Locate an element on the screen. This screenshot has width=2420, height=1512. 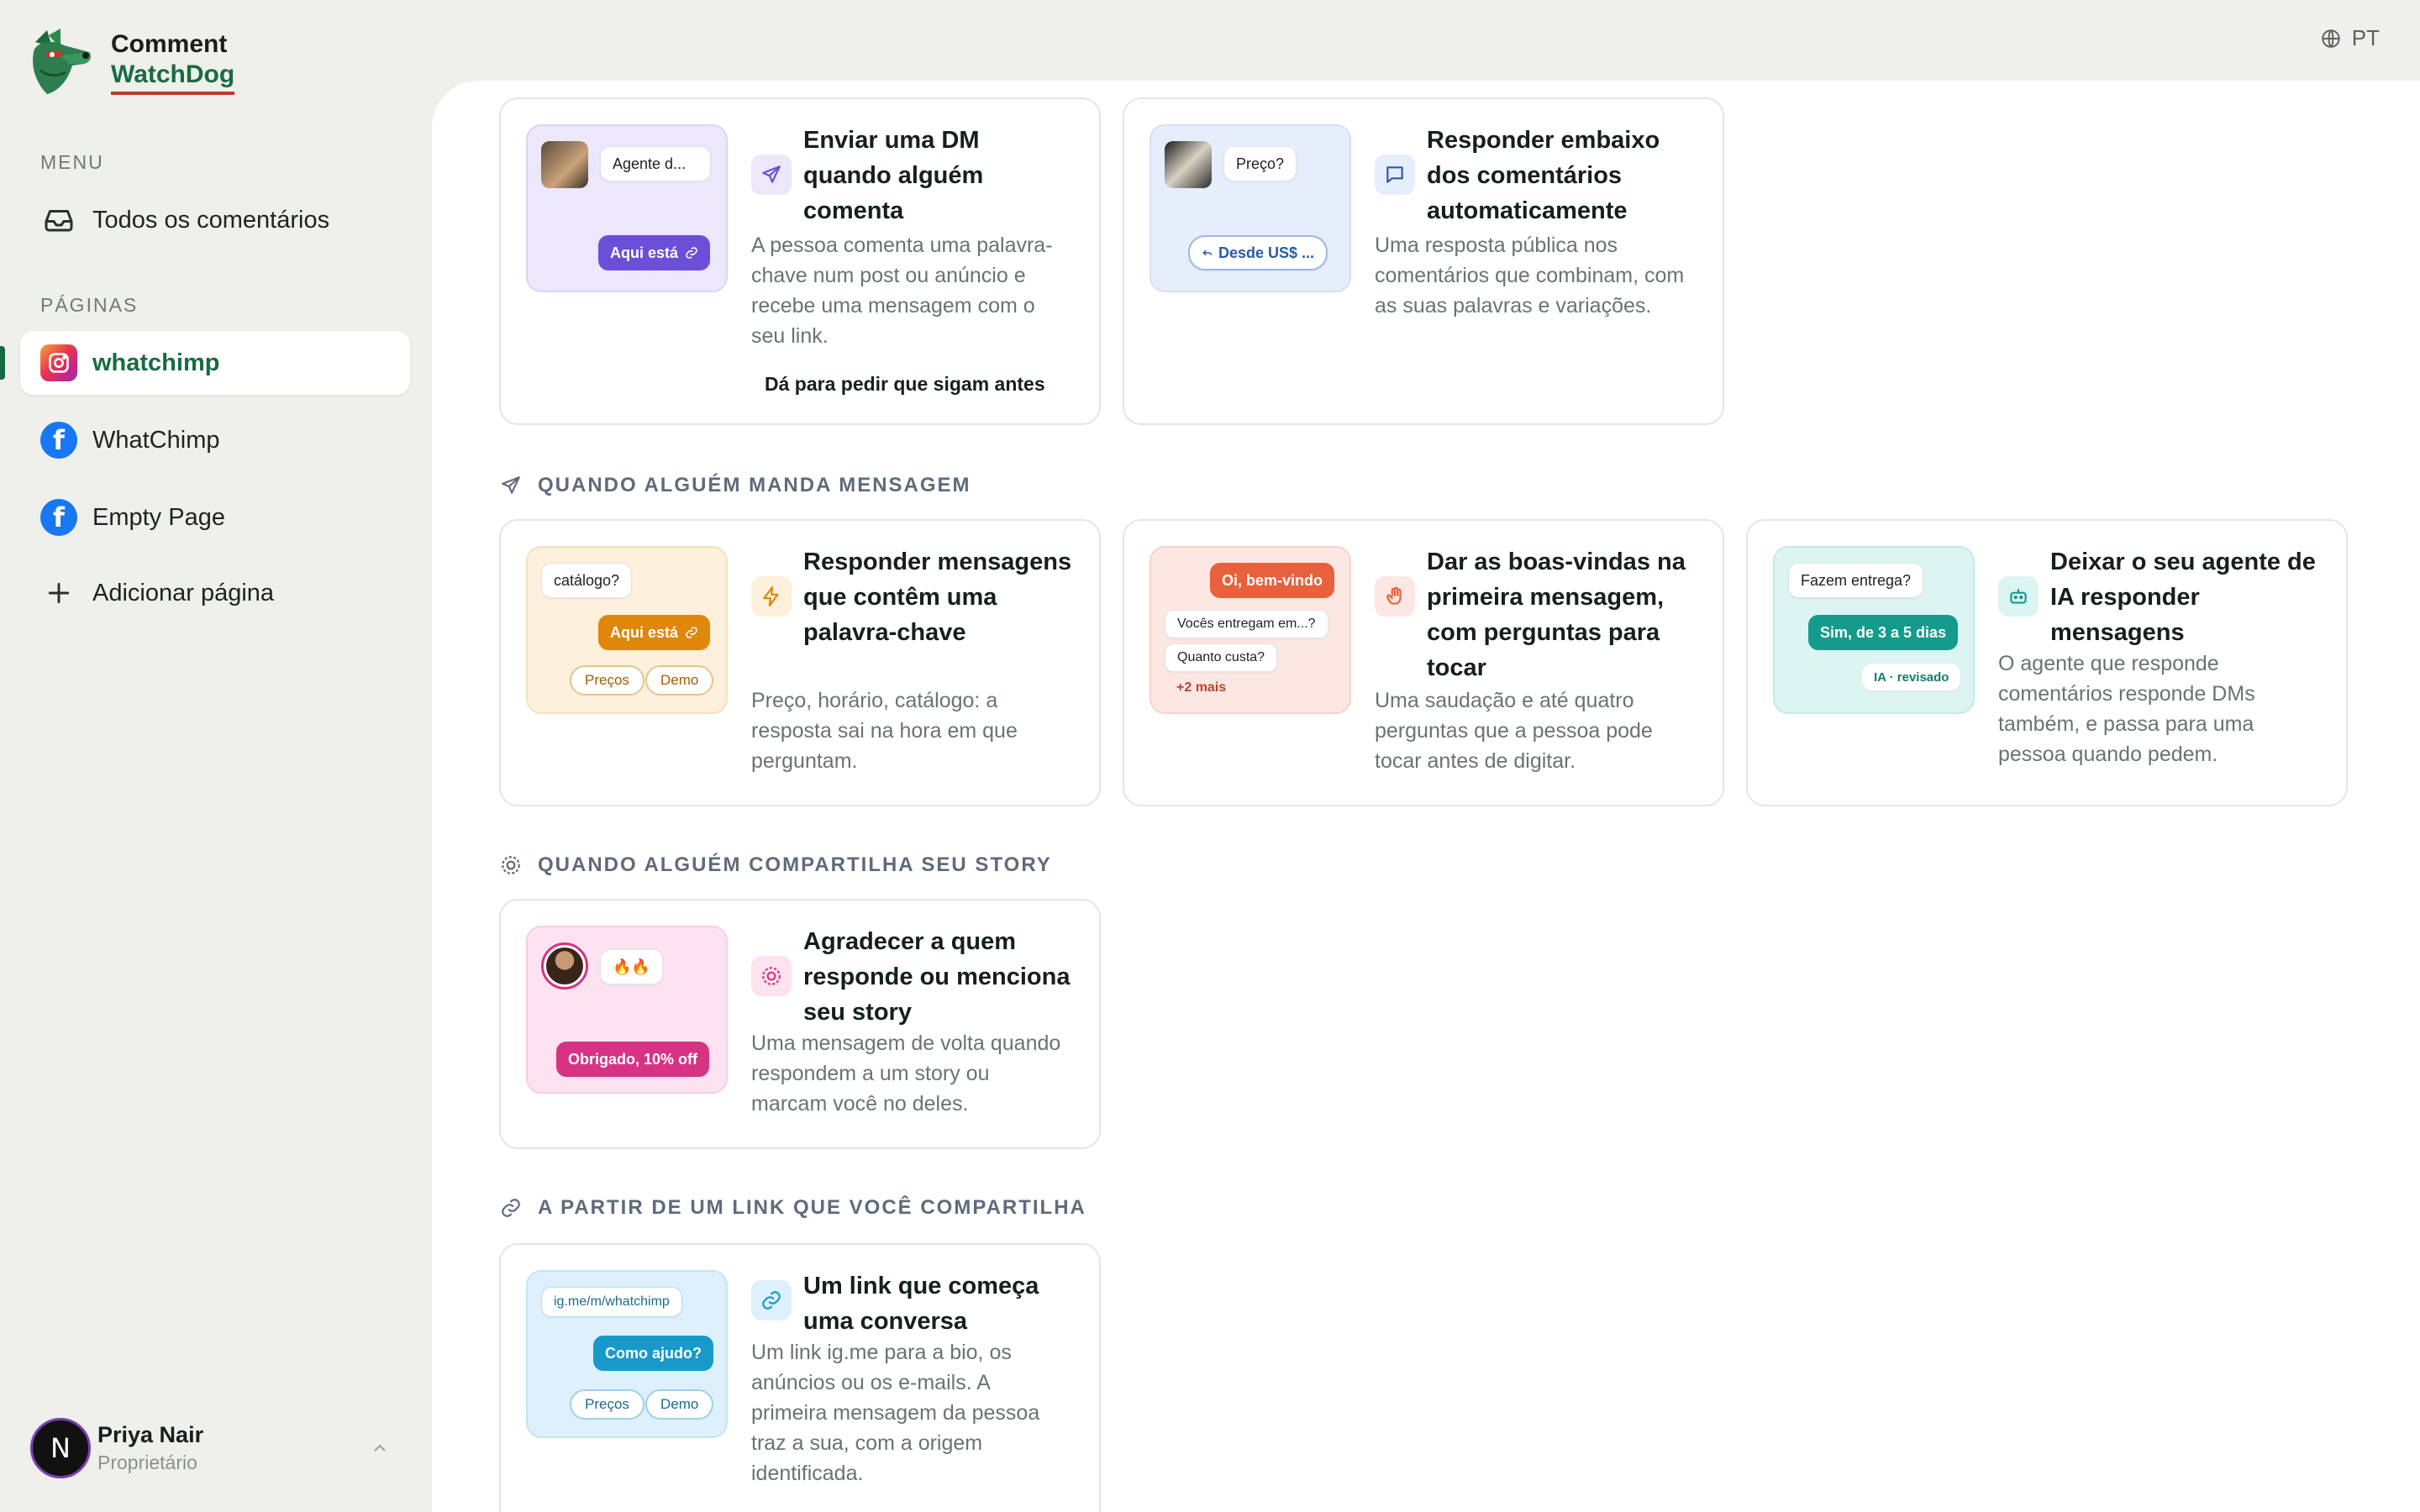
card-preview: catálogo? Aqui está Preços Demo is located at coordinates (627, 630).